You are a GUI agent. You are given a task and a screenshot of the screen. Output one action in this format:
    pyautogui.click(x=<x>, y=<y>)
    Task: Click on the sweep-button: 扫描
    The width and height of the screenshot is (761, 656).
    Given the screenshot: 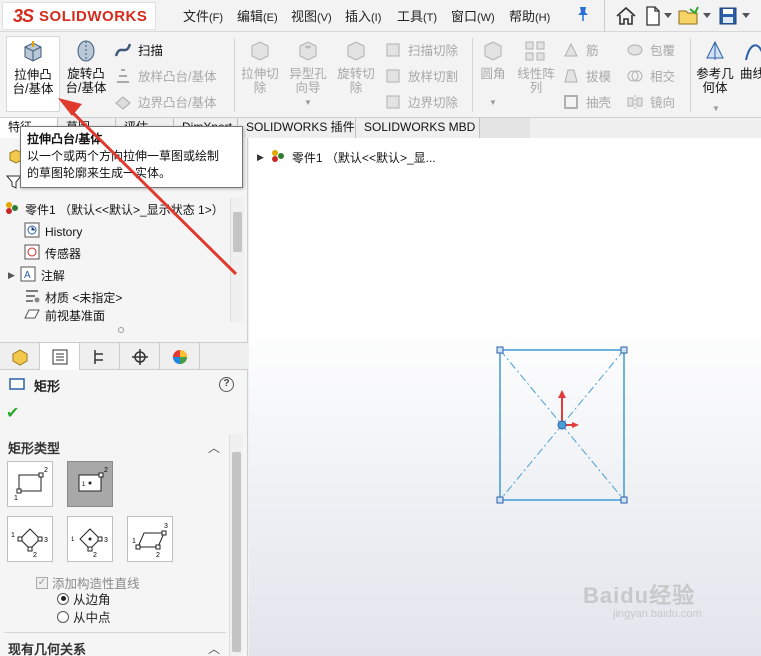 What is the action you would take?
    pyautogui.click(x=138, y=49)
    